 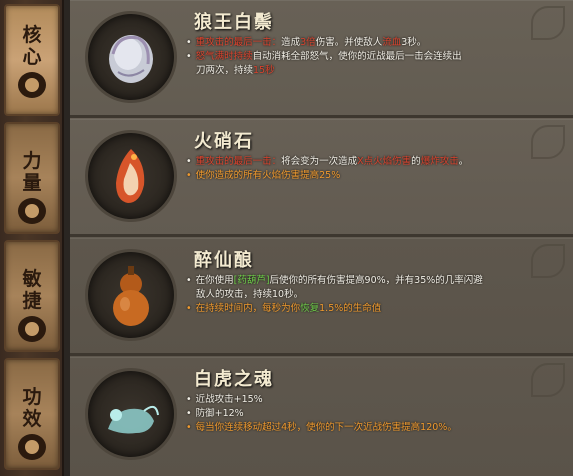 What do you see at coordinates (32, 57) in the screenshot?
I see `tab-core-char-2: 心` at bounding box center [32, 57].